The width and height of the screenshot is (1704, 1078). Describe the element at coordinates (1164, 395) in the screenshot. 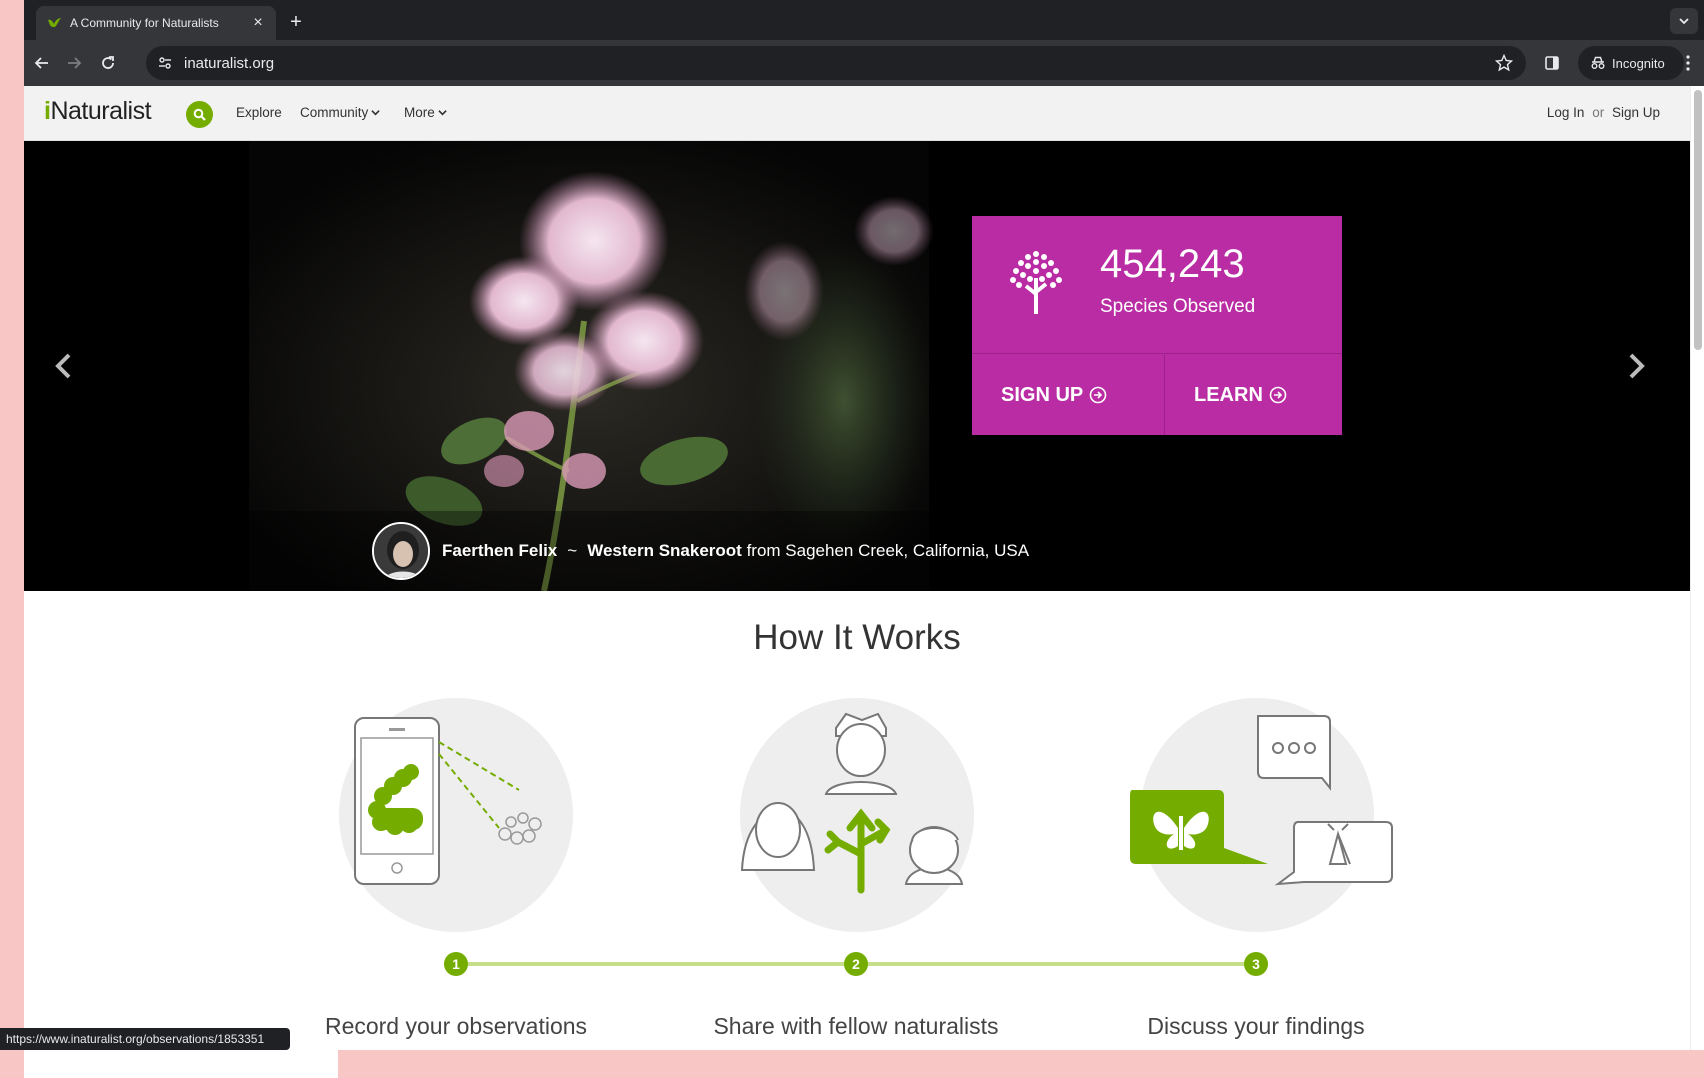

I see `stat-divider` at that location.